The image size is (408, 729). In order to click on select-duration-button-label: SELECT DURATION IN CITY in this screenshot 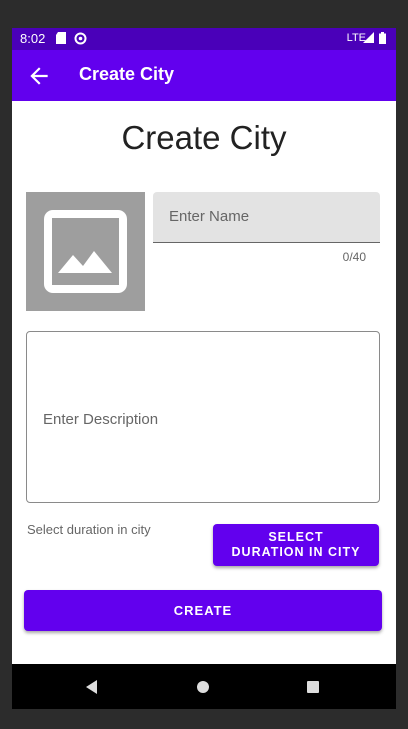, I will do `click(296, 544)`.